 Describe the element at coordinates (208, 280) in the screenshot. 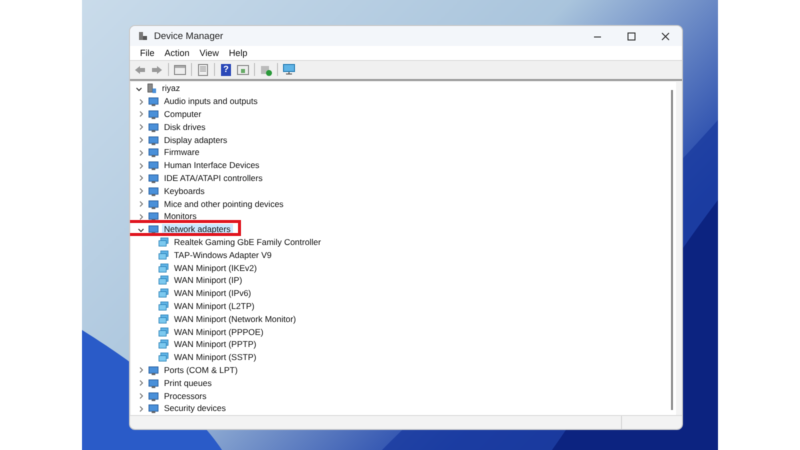

I see `tree-item: WAN Miniport (IP)` at that location.